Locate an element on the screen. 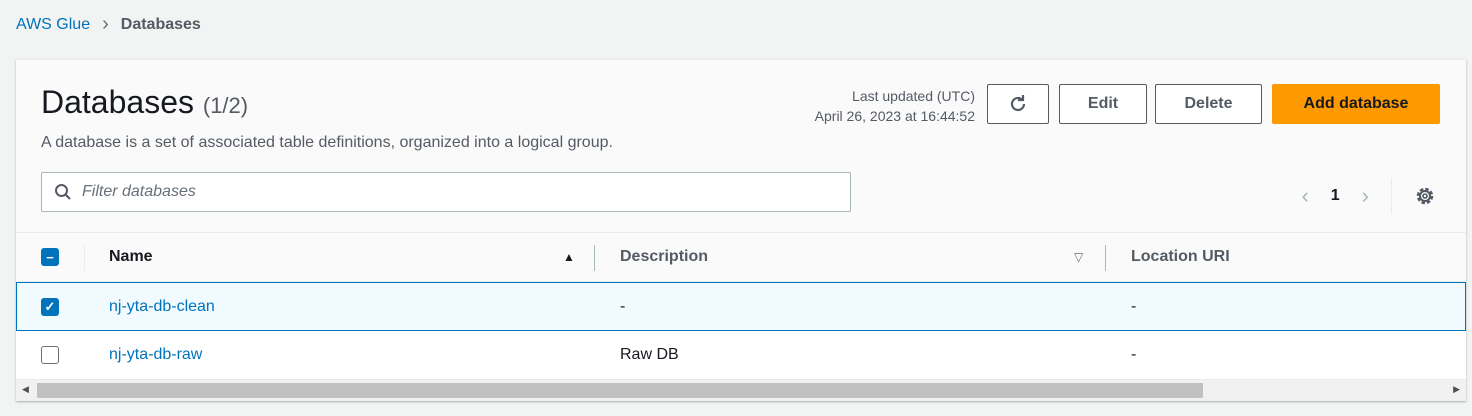 The height and width of the screenshot is (416, 1472). last-updated-label: Last updated (UTC) is located at coordinates (913, 96).